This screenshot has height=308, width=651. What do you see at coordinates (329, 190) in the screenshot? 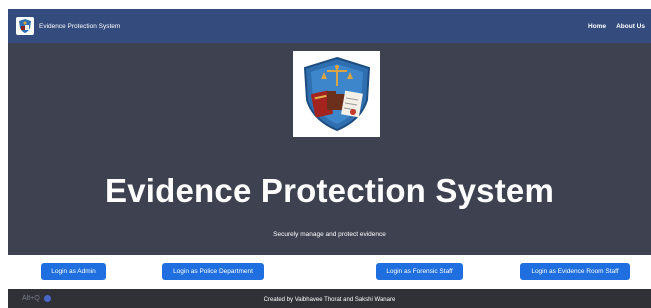
I see `hero-title: Evidence Protection System` at bounding box center [329, 190].